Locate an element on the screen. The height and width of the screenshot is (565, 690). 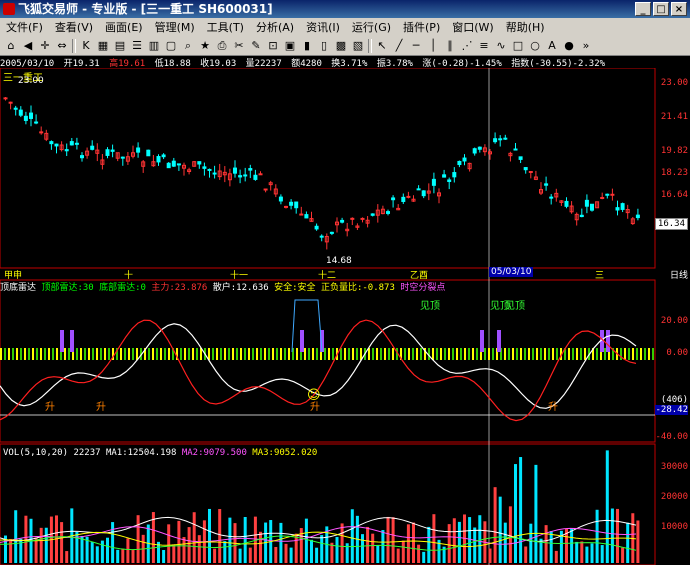
chart-icon: ▤ is located at coordinates (120, 46).